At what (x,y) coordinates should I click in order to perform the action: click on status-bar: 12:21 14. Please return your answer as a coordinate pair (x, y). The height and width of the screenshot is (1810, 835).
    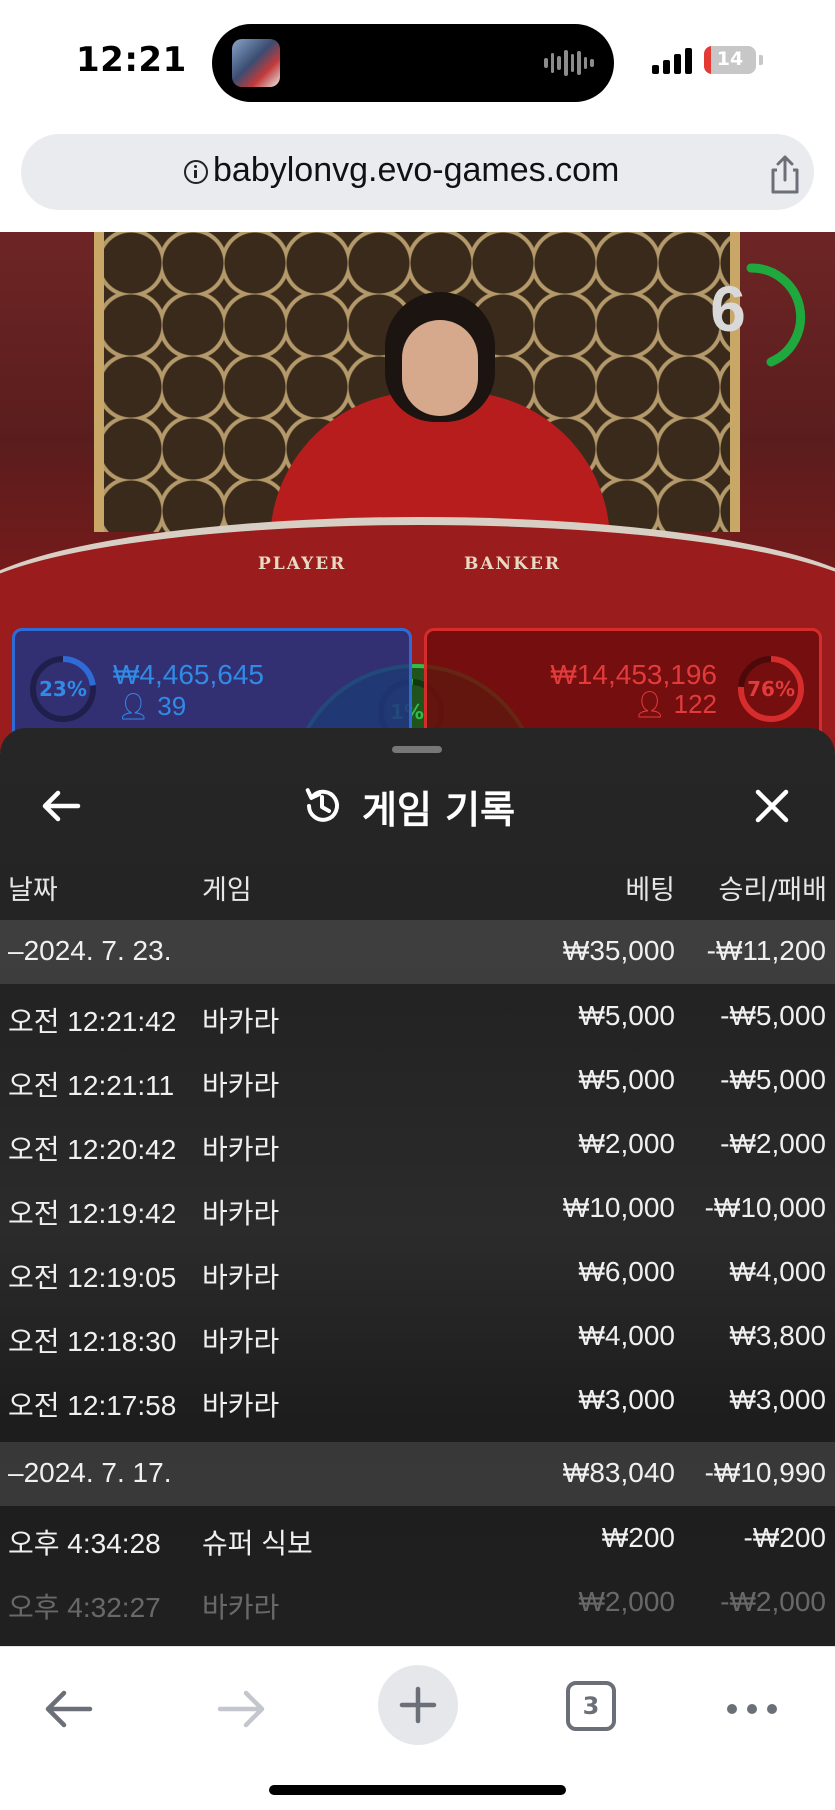
    Looking at the image, I should click on (417, 62).